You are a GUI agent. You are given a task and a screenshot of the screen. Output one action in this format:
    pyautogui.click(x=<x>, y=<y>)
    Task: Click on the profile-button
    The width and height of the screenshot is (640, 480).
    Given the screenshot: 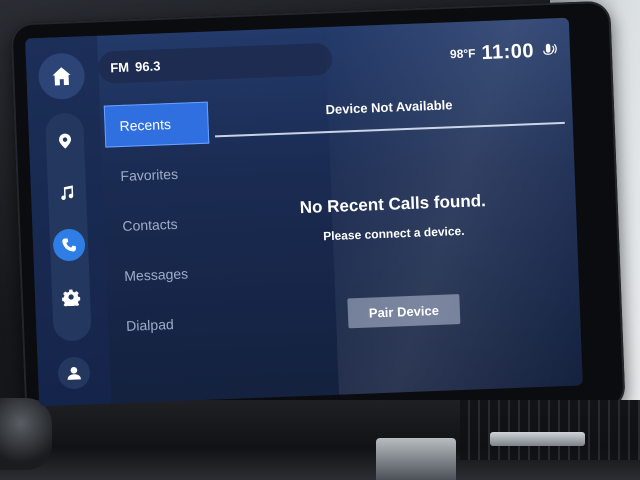 What is the action you would take?
    pyautogui.click(x=74, y=373)
    